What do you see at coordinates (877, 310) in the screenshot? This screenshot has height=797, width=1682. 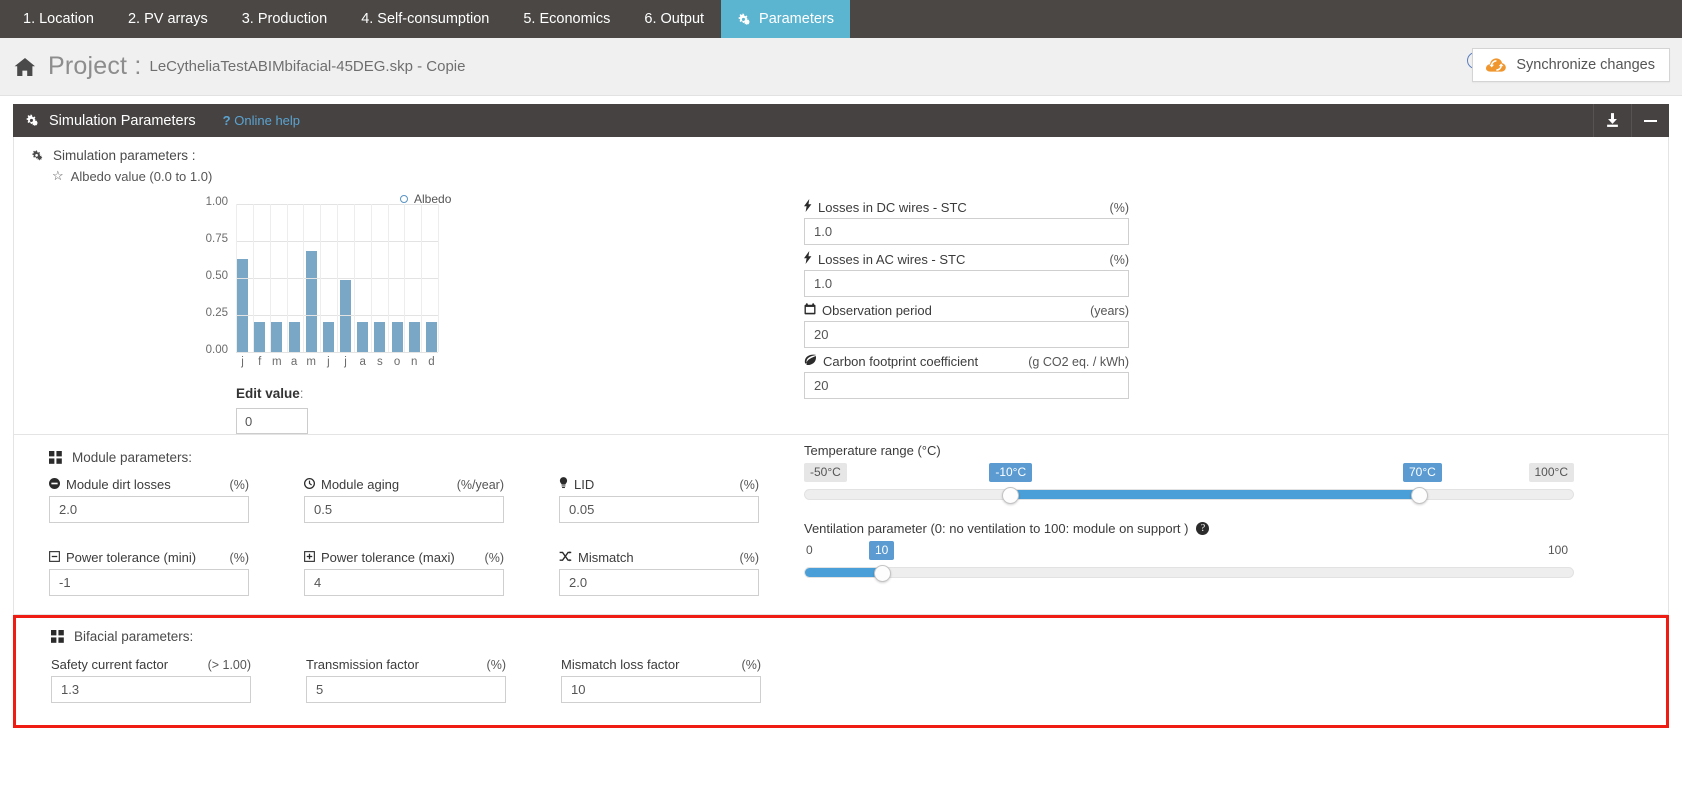 I see `field-label: Observation period` at bounding box center [877, 310].